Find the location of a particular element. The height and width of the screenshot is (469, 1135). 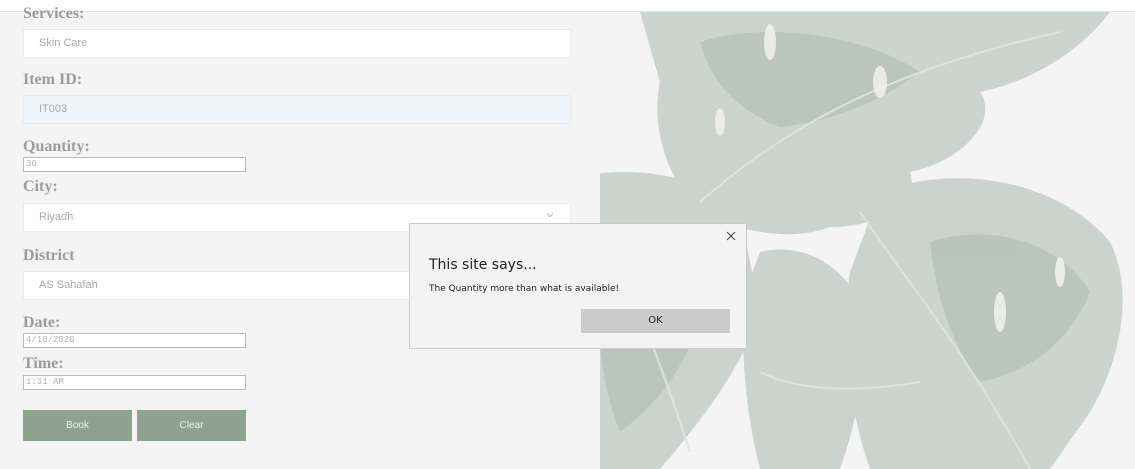

district-label: District is located at coordinates (49, 255).